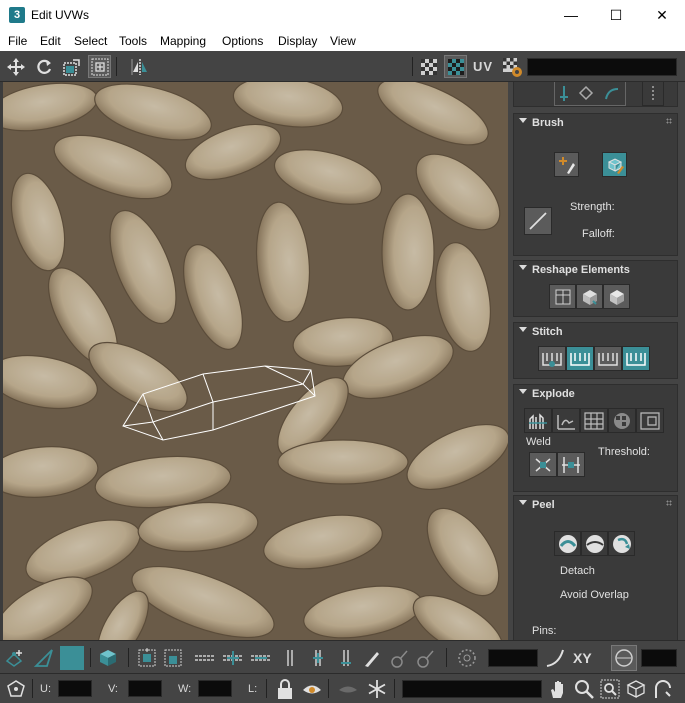  Describe the element at coordinates (147, 658) in the screenshot. I see `grow-selection-icon` at that location.